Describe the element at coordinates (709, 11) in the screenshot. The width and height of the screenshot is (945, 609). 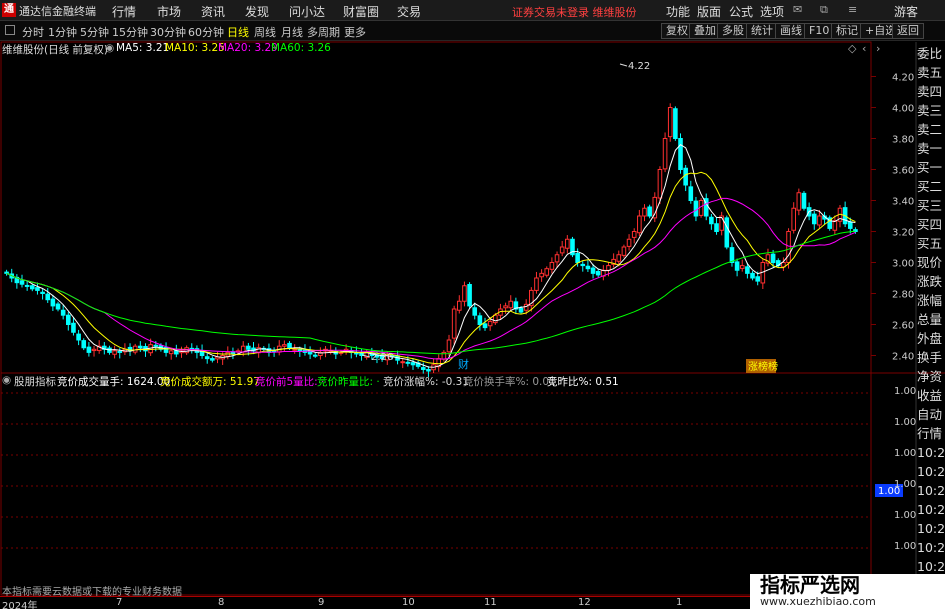
I see `tool-layout: 版面` at that location.